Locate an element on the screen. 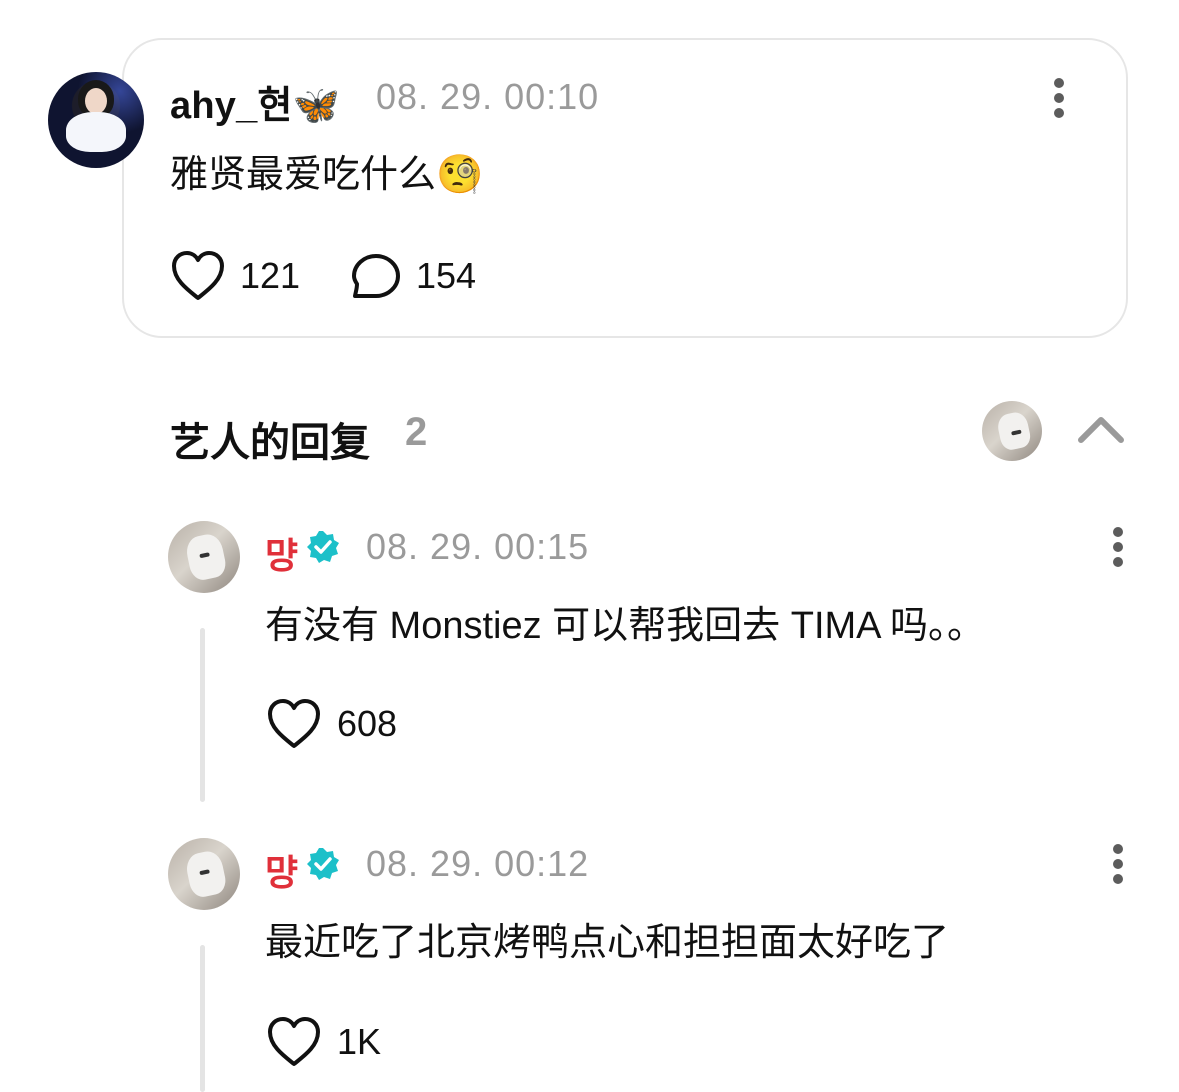 The width and height of the screenshot is (1179, 1092). like-button is located at coordinates (198, 276).